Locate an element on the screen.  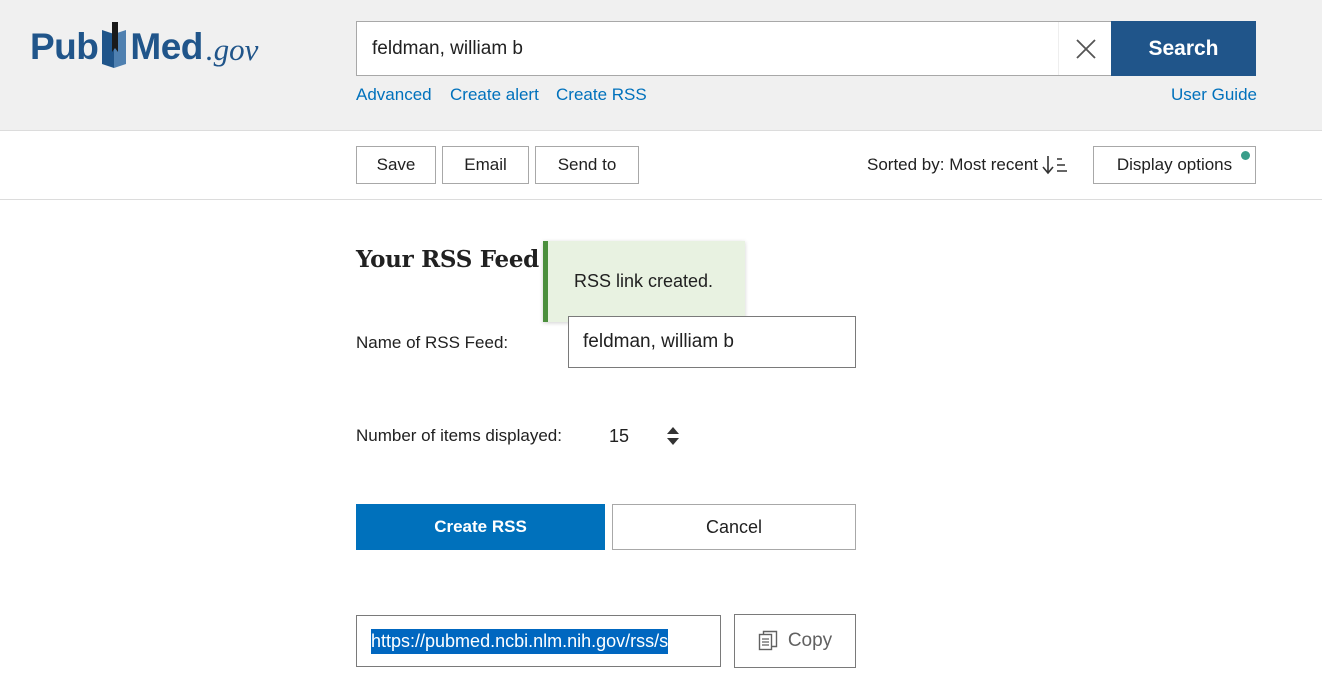
items-count-label: Number of items displayed: is located at coordinates (459, 435).